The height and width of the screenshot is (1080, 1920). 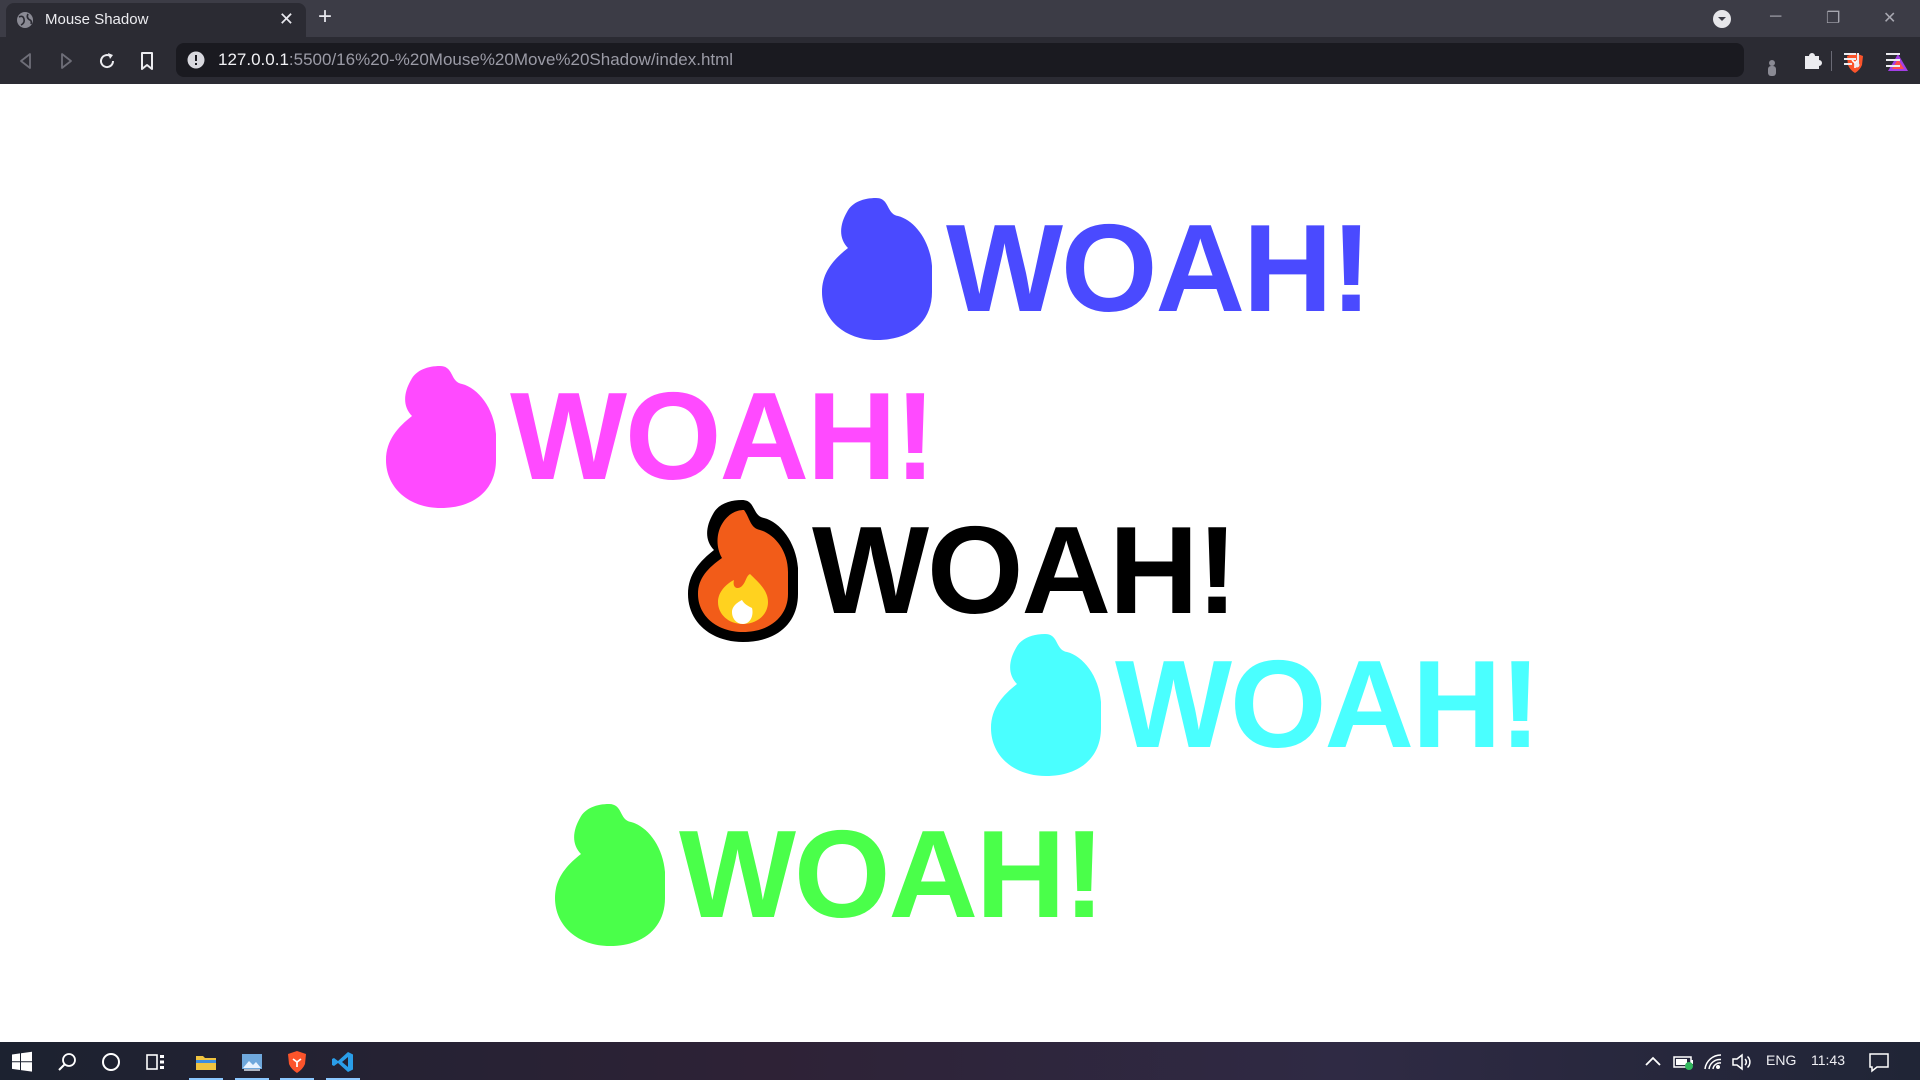 I want to click on reload-icon, so click(x=107, y=61).